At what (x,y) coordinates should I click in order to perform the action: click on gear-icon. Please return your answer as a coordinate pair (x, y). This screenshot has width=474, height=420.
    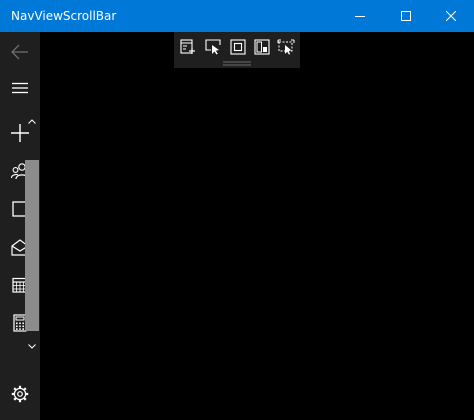
    Looking at the image, I should click on (20, 394).